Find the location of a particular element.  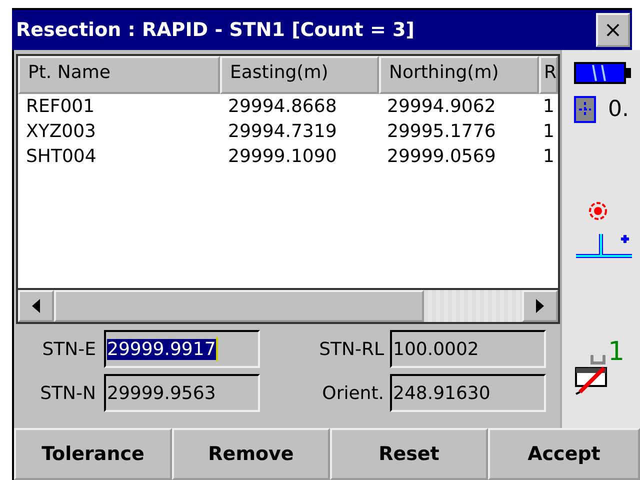

left-triangle-icon is located at coordinates (36, 306).